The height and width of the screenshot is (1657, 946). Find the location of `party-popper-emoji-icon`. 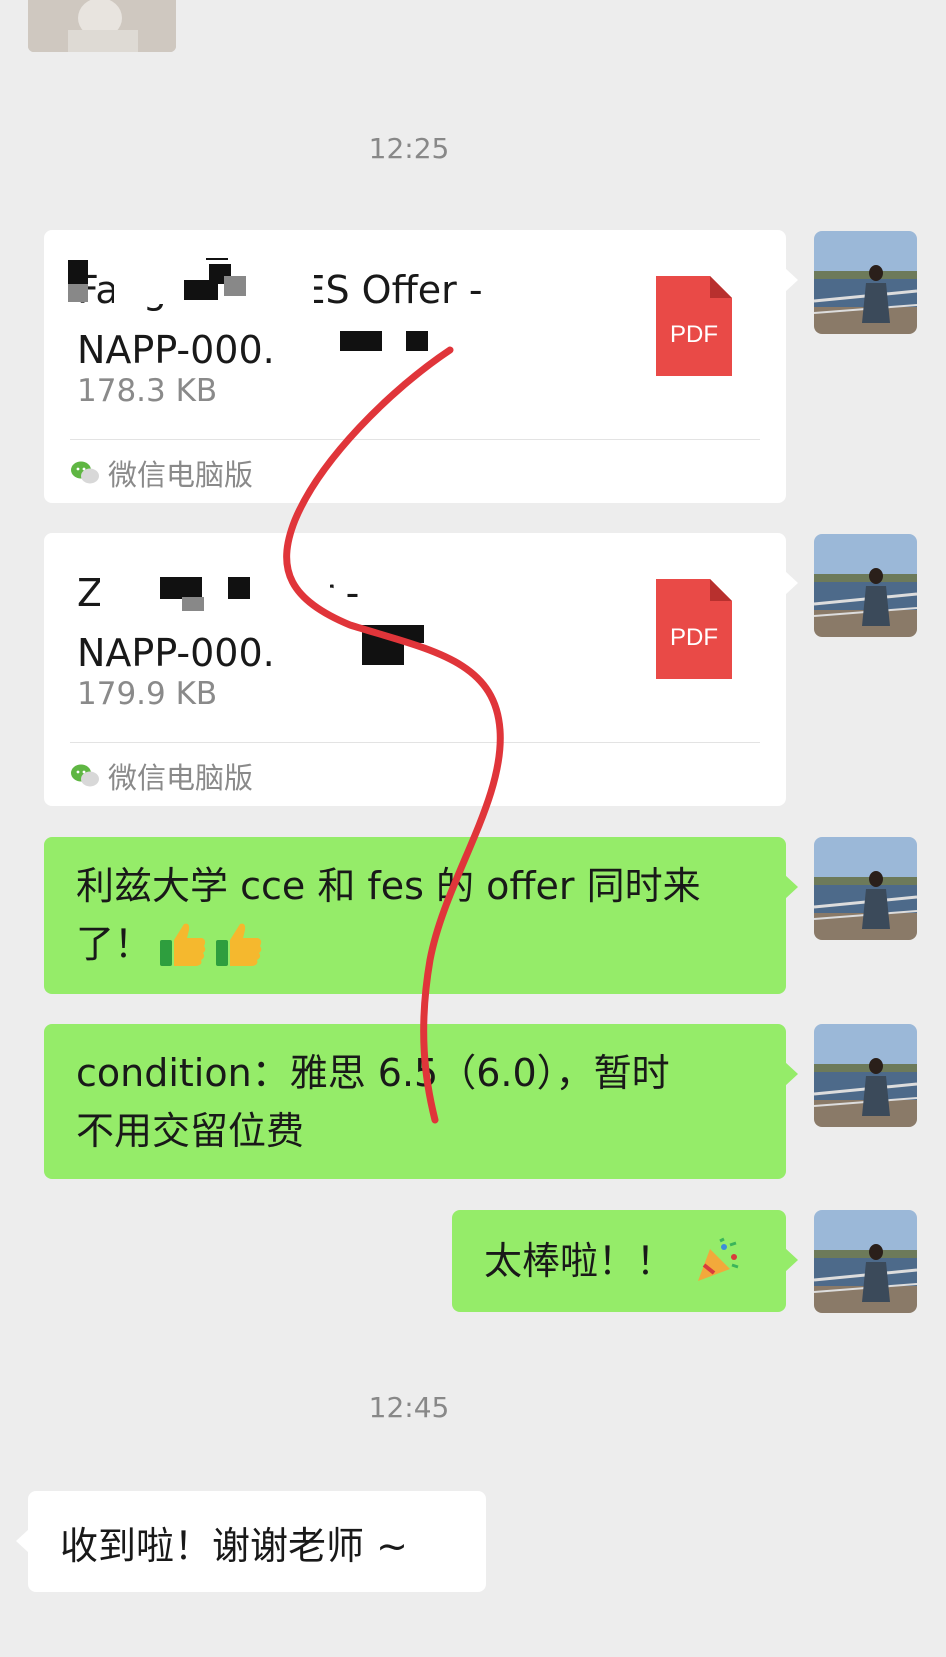

party-popper-emoji-icon is located at coordinates (718, 1259).